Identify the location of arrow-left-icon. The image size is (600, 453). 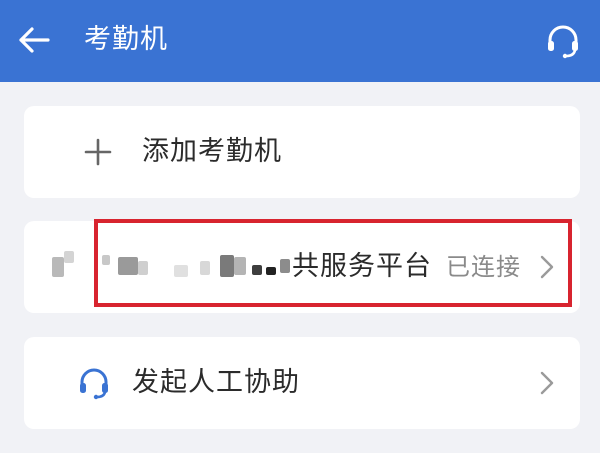
(34, 40).